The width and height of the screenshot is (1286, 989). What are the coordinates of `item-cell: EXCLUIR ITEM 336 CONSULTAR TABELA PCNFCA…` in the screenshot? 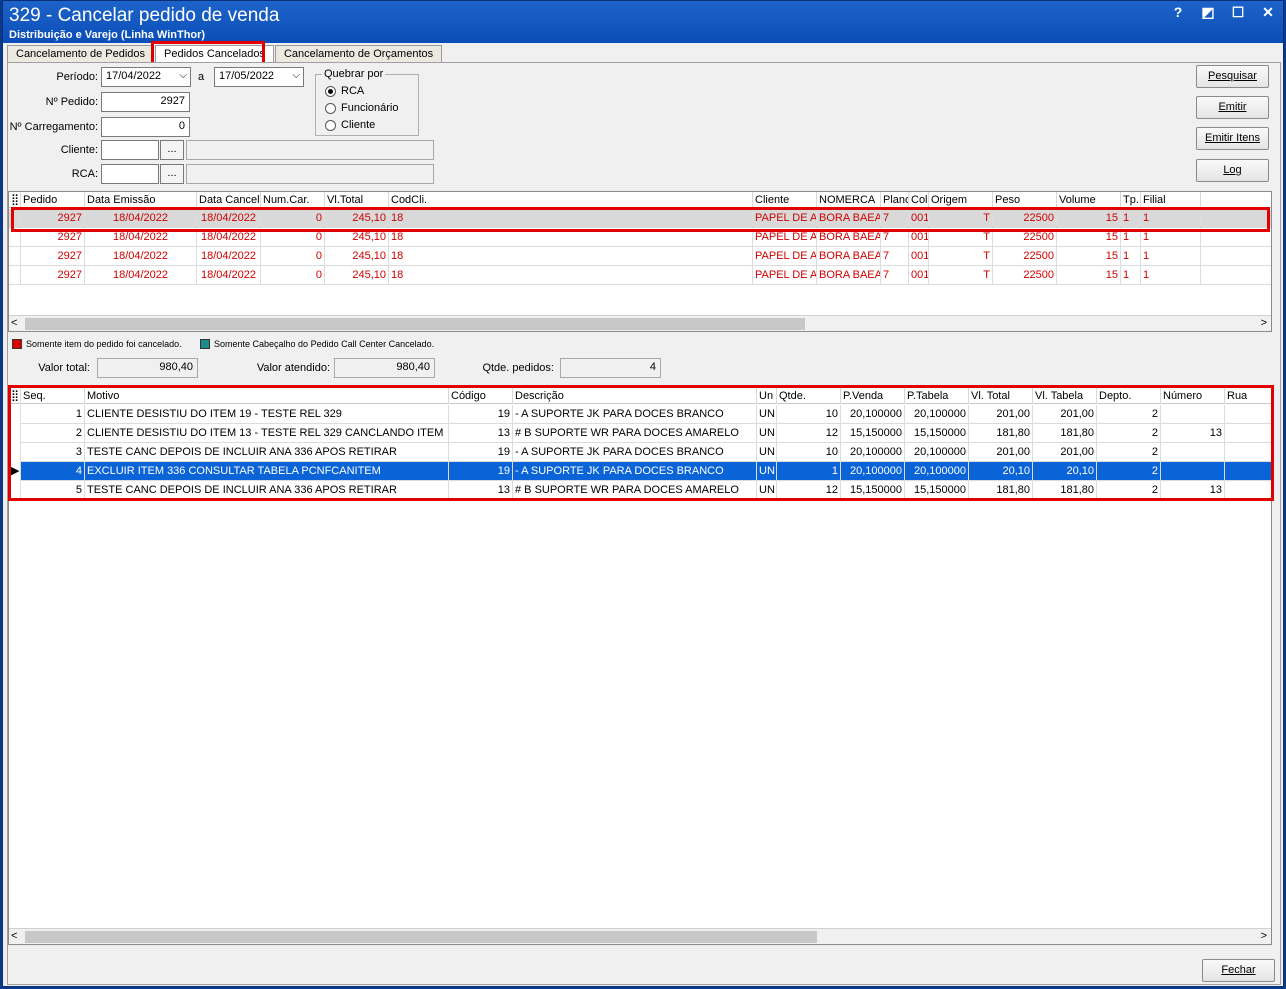 It's located at (267, 471).